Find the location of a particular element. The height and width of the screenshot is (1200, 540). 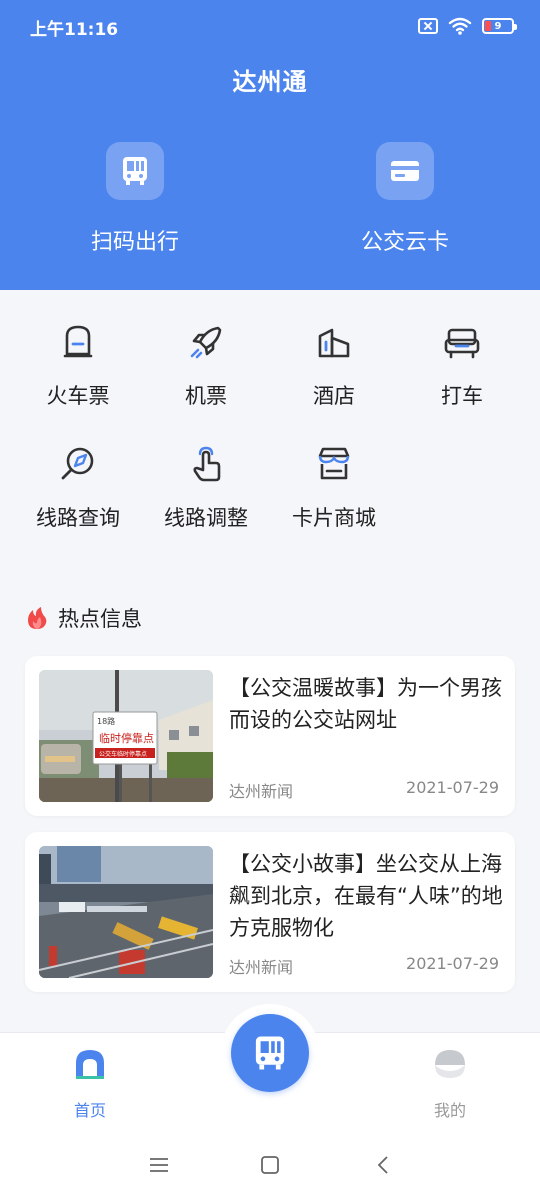

profile-icon is located at coordinates (450, 1064).